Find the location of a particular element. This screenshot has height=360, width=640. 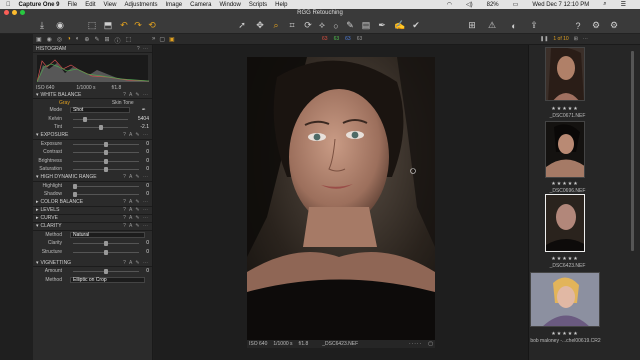

window-zoom-button is located at coordinates (22, 12).